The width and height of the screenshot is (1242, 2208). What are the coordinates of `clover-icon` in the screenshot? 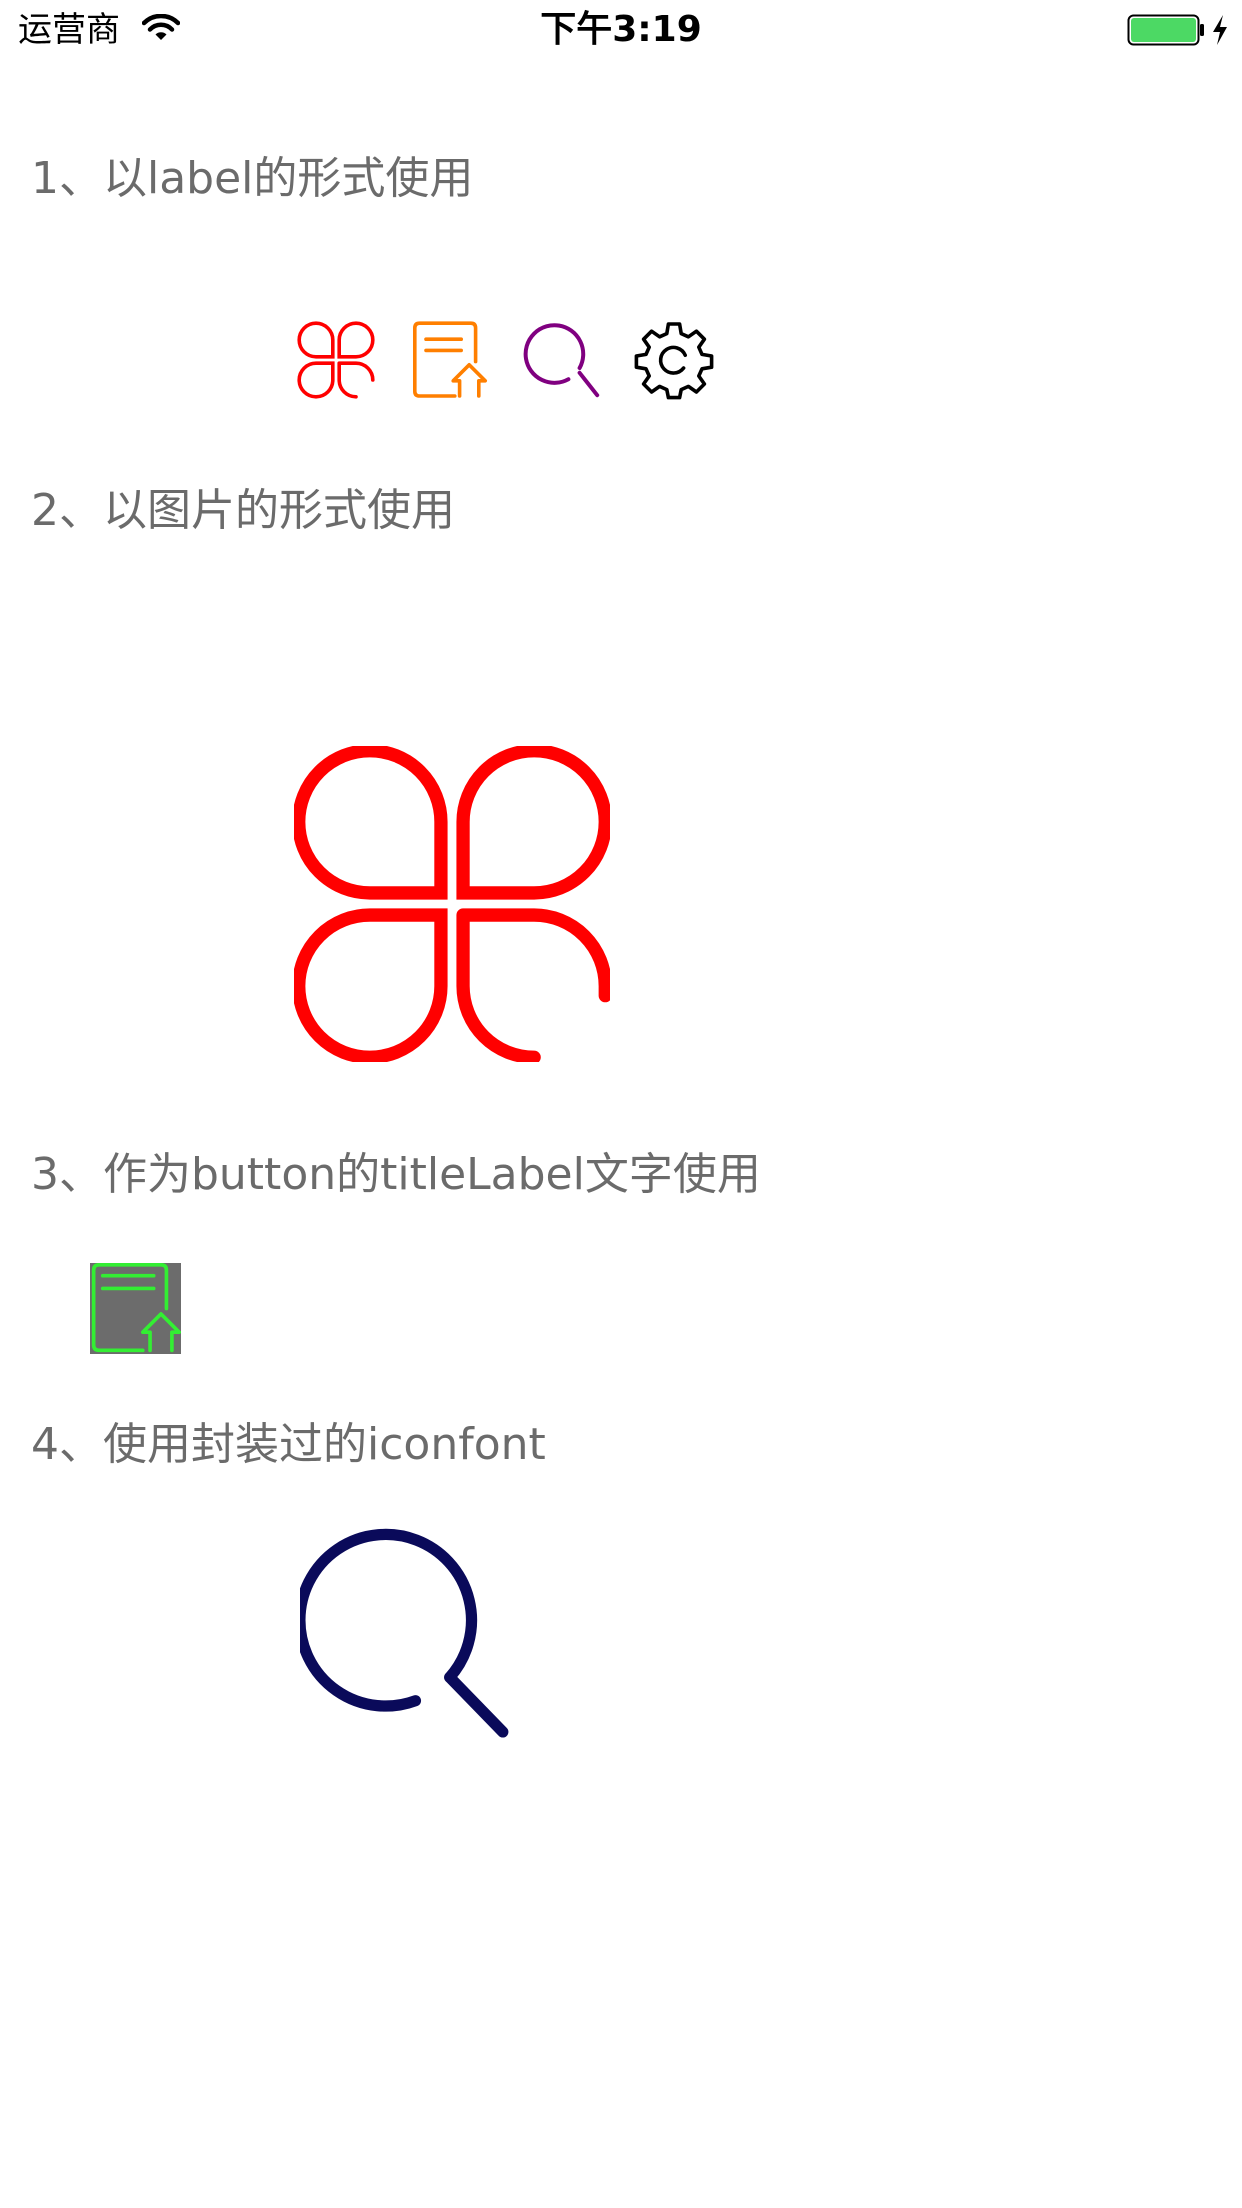 It's located at (336, 360).